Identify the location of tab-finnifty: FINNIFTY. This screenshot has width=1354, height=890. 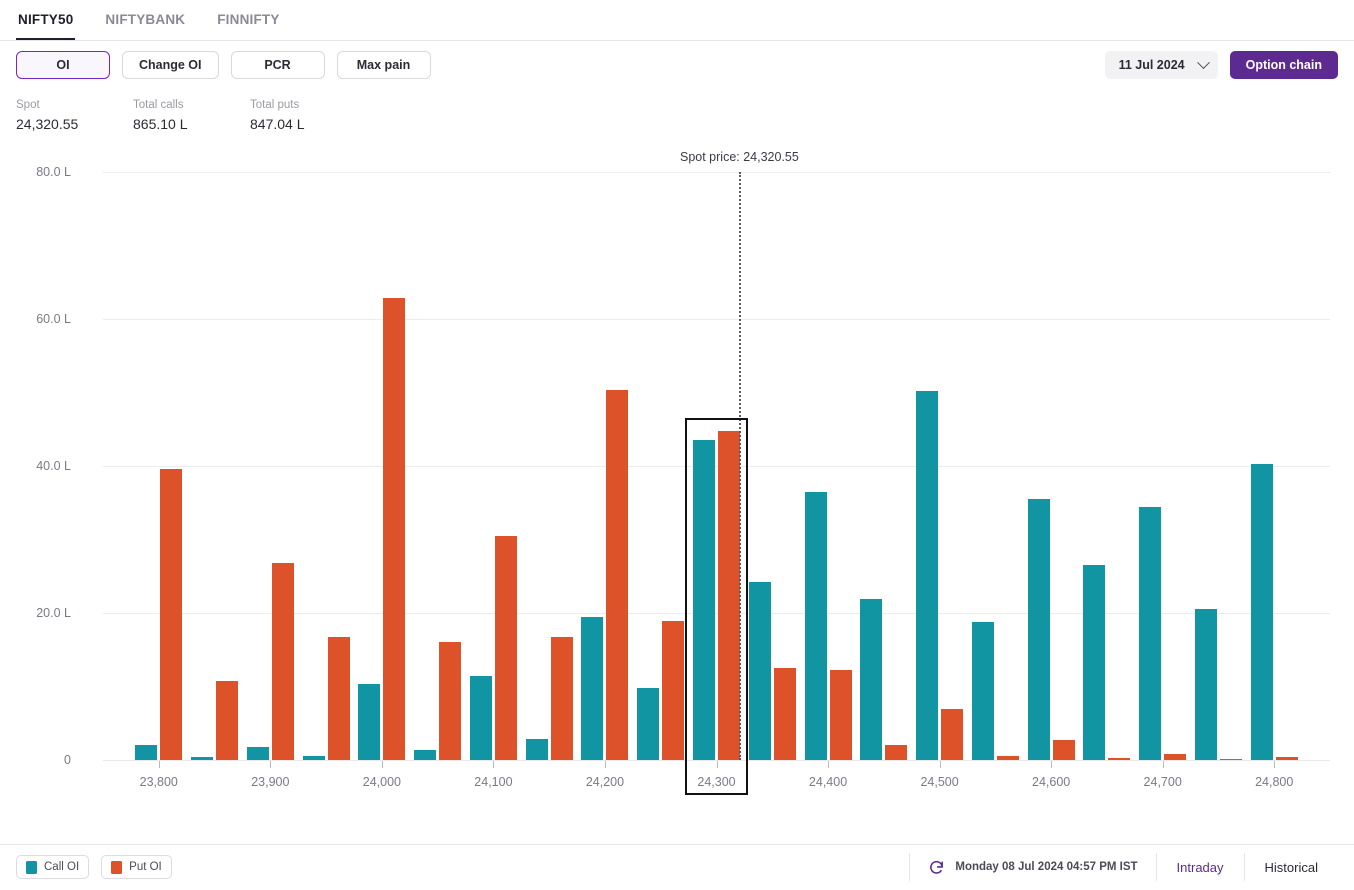
(248, 26).